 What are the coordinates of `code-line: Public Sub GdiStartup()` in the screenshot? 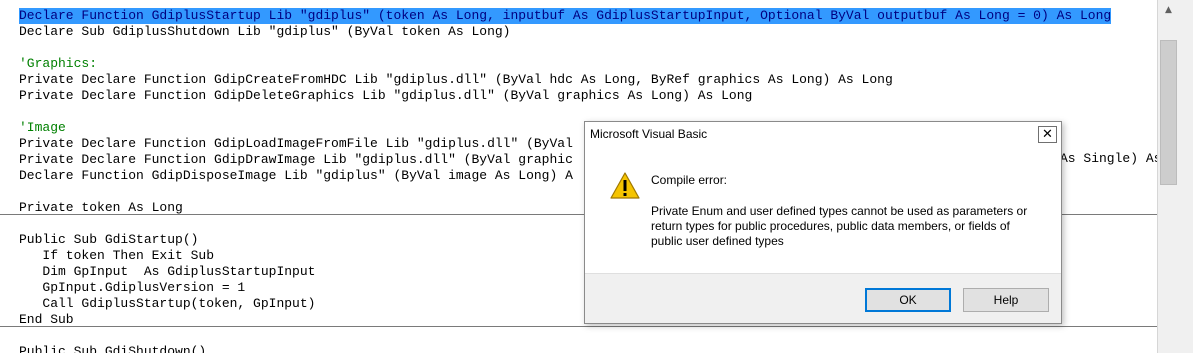 It's located at (108, 240).